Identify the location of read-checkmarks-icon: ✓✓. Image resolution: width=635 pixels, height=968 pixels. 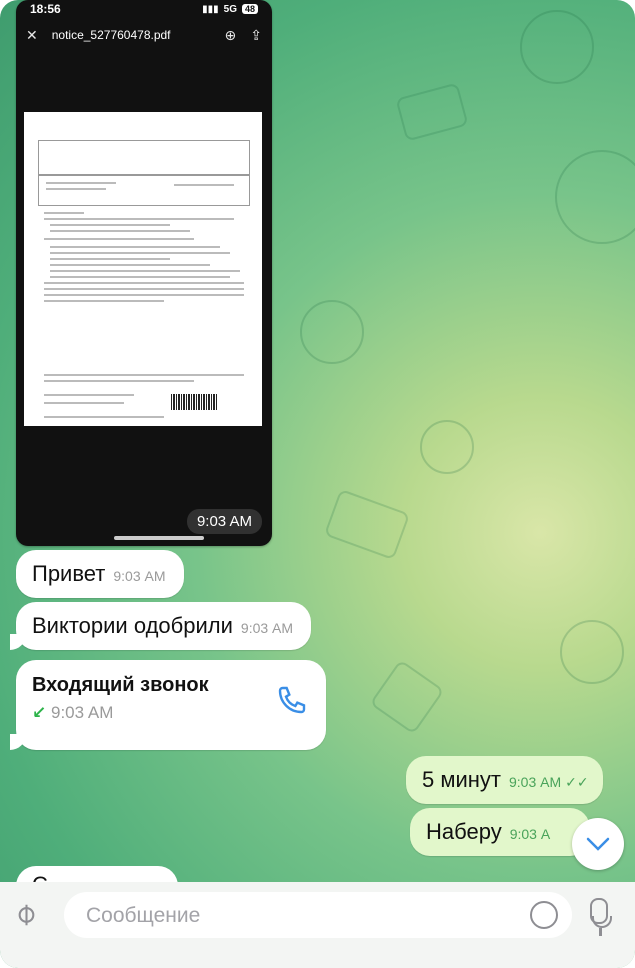
(577, 782).